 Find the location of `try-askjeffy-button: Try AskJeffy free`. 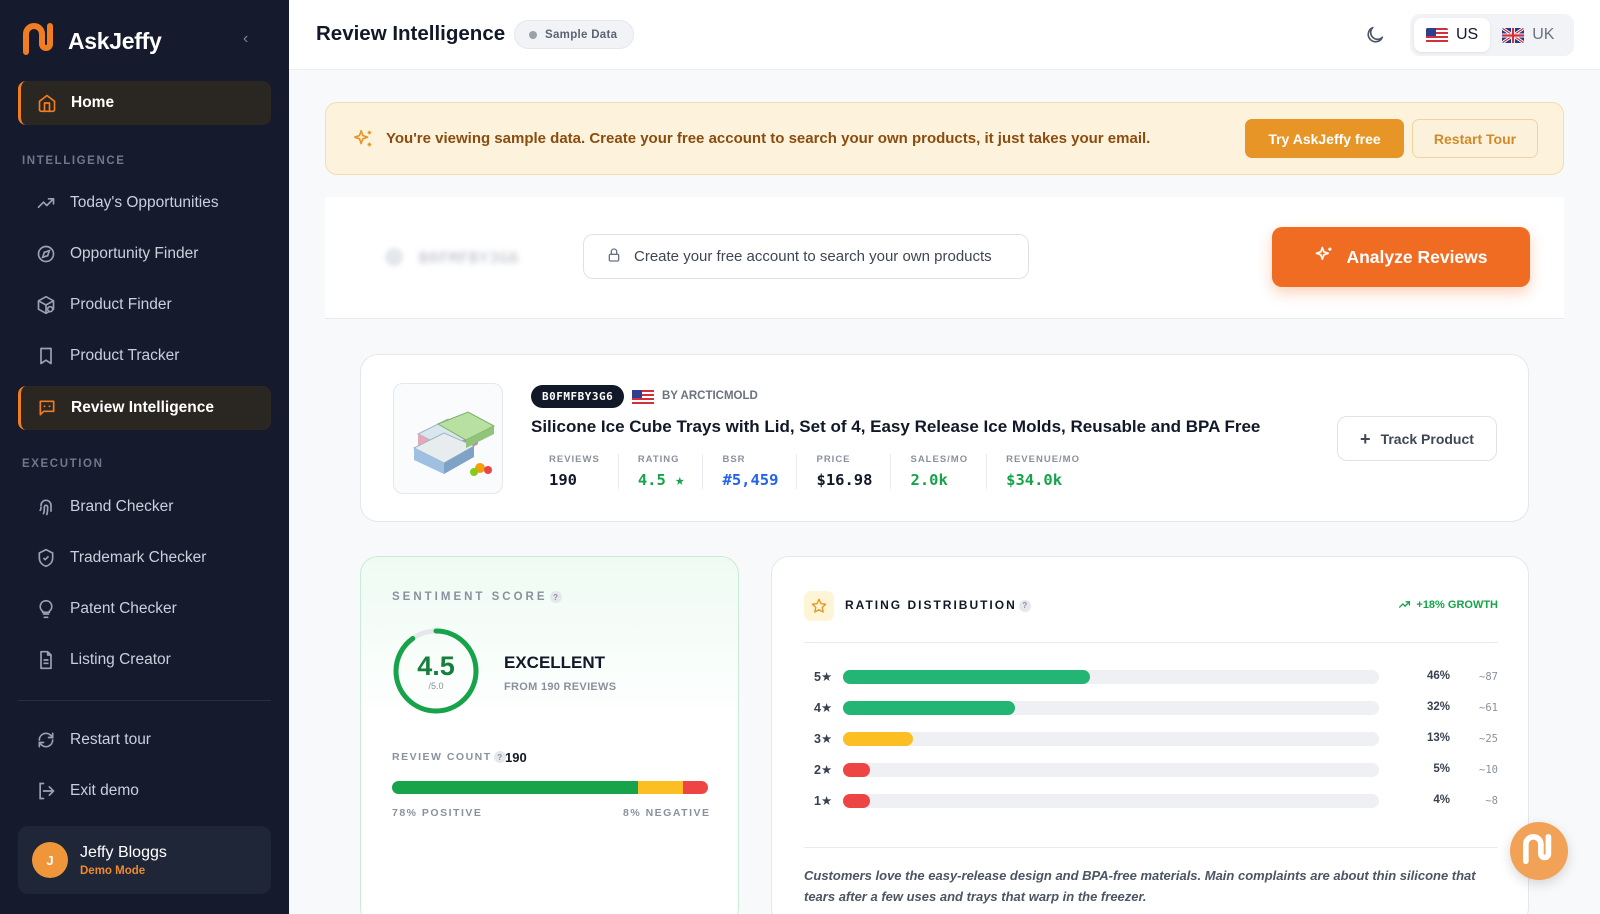

try-askjeffy-button: Try AskJeffy free is located at coordinates (1324, 138).